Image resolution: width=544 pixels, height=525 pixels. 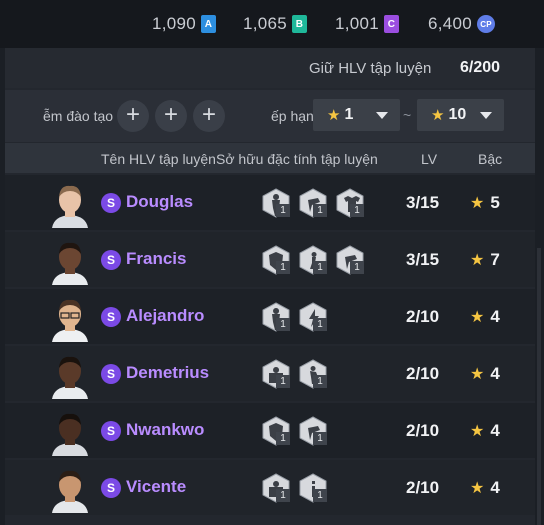 I want to click on currency-c-value: 1,001, so click(x=357, y=23).